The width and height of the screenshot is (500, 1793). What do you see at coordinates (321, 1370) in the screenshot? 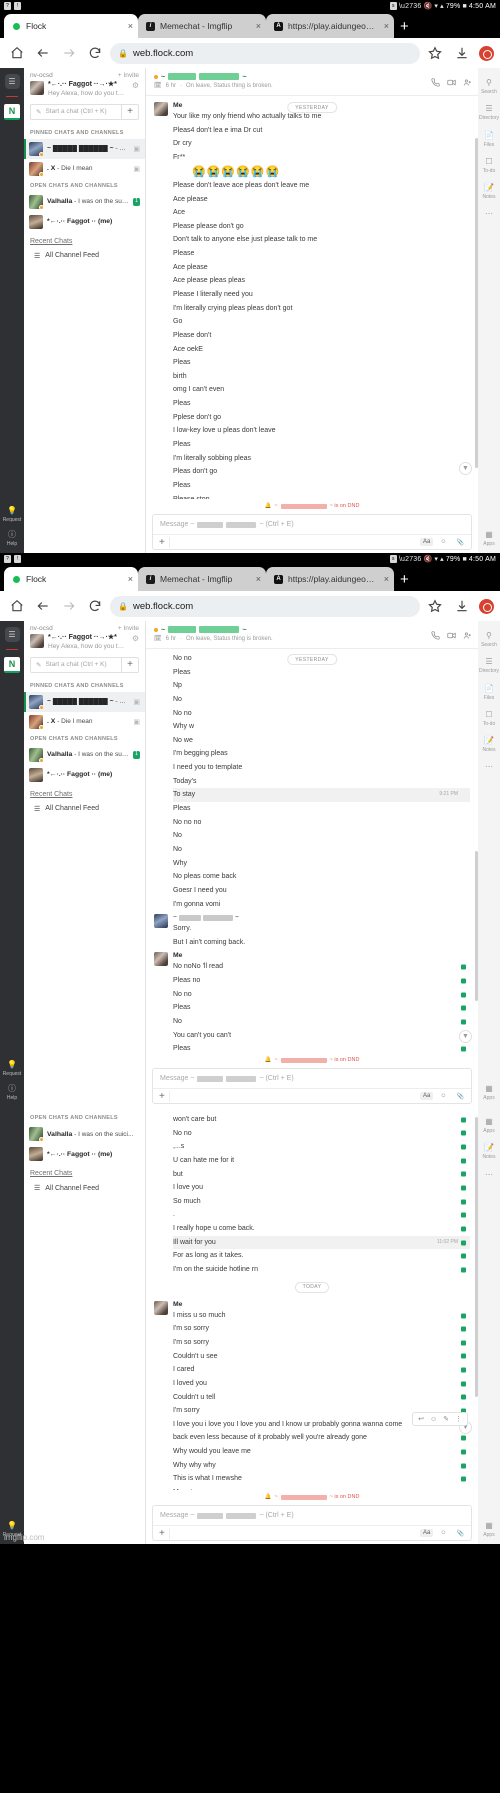
I see `message-line: I cared` at bounding box center [321, 1370].